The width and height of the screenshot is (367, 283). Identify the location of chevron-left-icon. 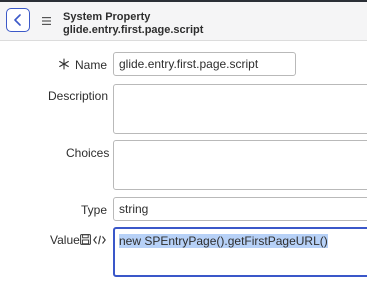
(17, 20).